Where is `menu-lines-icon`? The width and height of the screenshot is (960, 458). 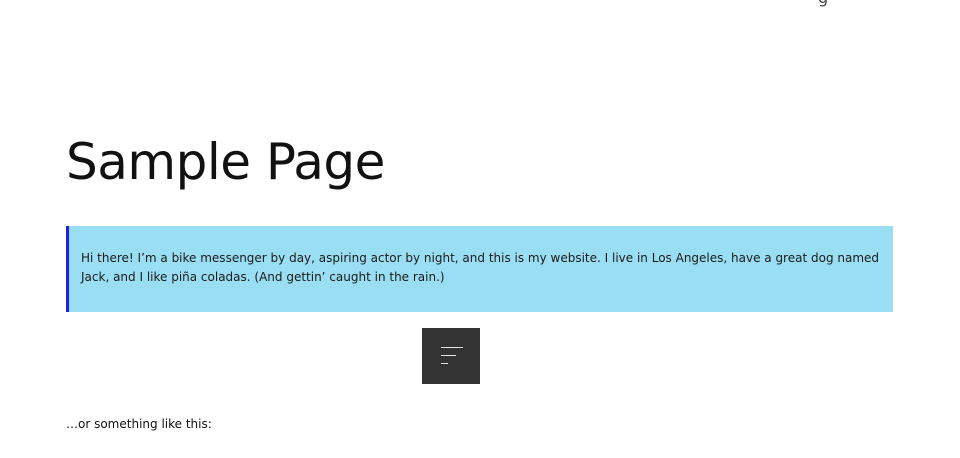
menu-lines-icon is located at coordinates (453, 357).